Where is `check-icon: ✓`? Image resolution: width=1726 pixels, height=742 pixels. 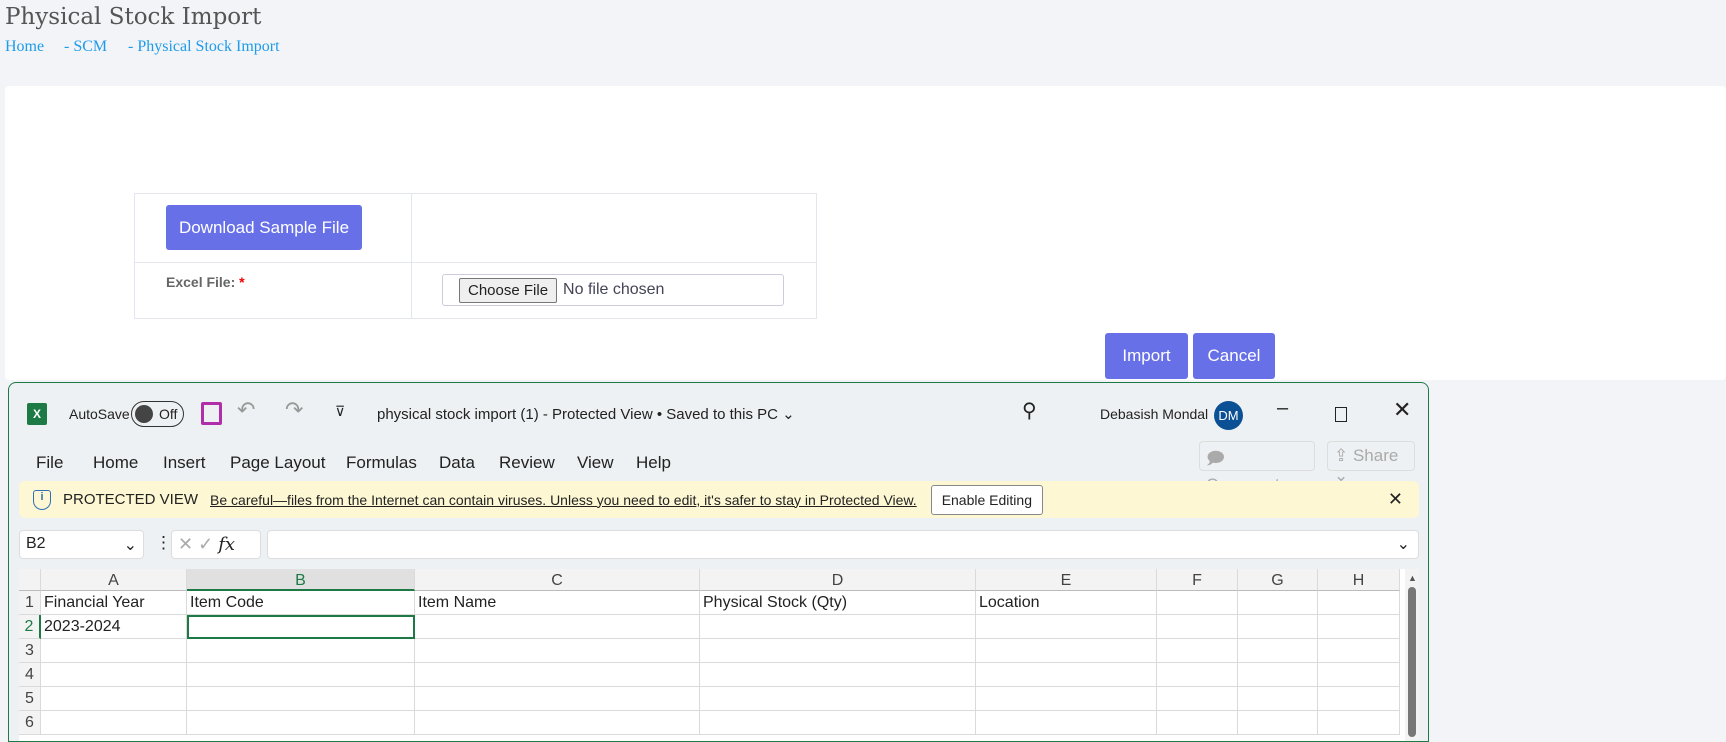 check-icon: ✓ is located at coordinates (205, 544).